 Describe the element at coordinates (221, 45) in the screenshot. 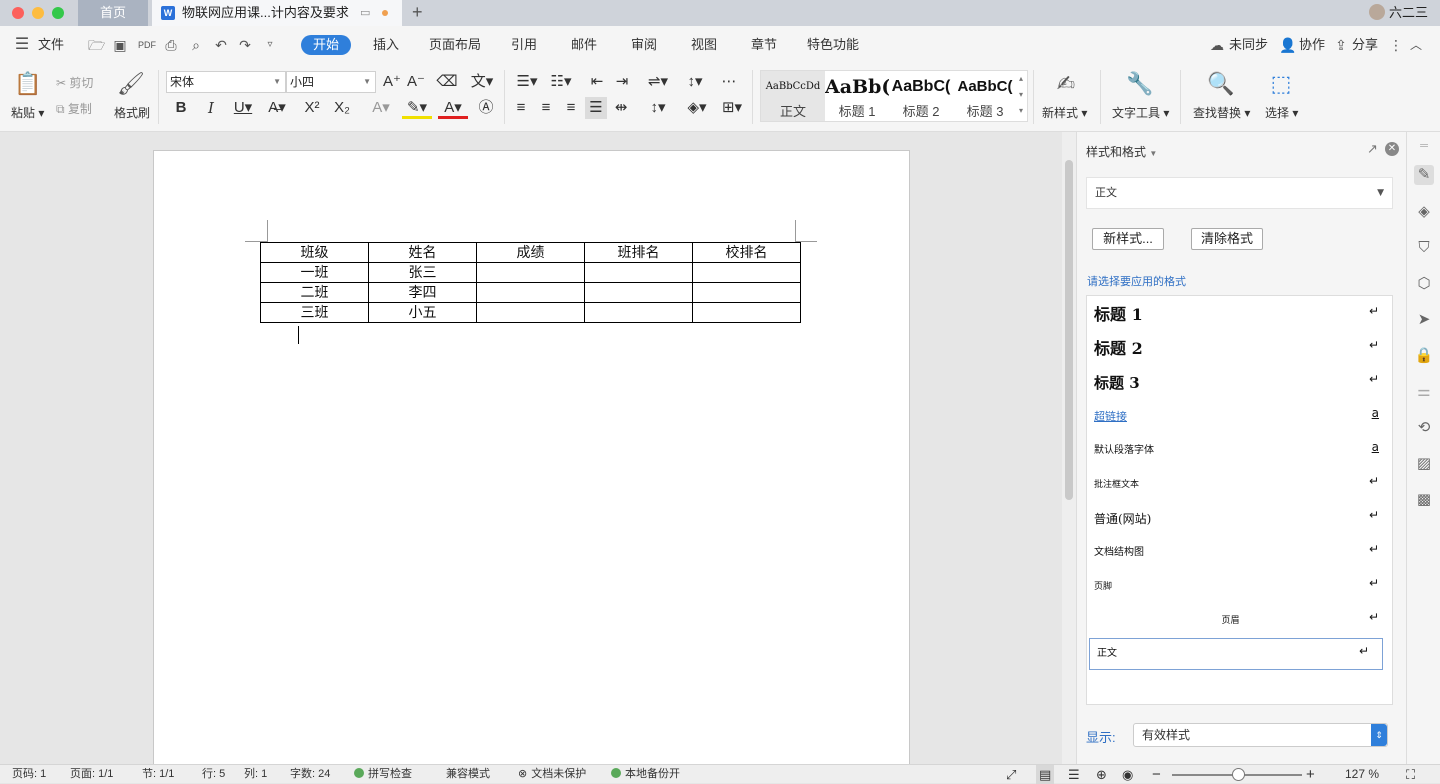

I see `undo-icon: ↶` at that location.